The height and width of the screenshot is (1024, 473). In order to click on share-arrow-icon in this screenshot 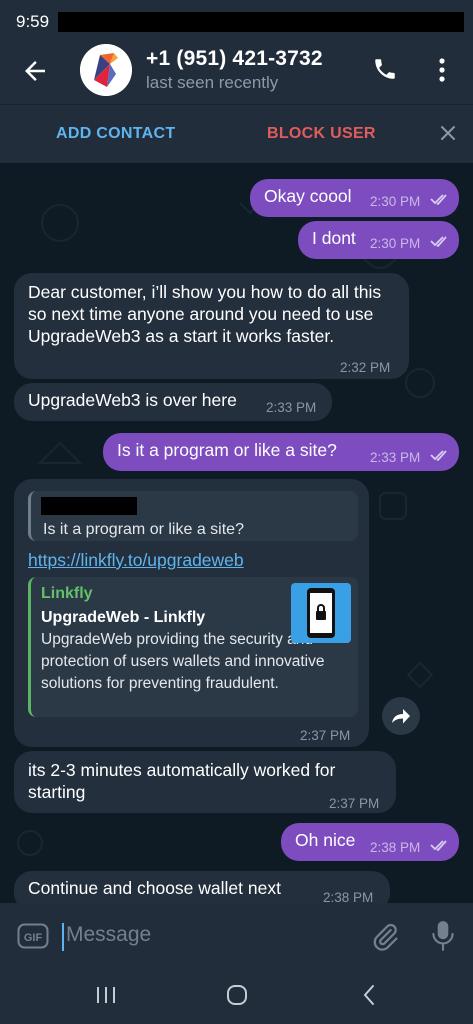, I will do `click(401, 716)`.